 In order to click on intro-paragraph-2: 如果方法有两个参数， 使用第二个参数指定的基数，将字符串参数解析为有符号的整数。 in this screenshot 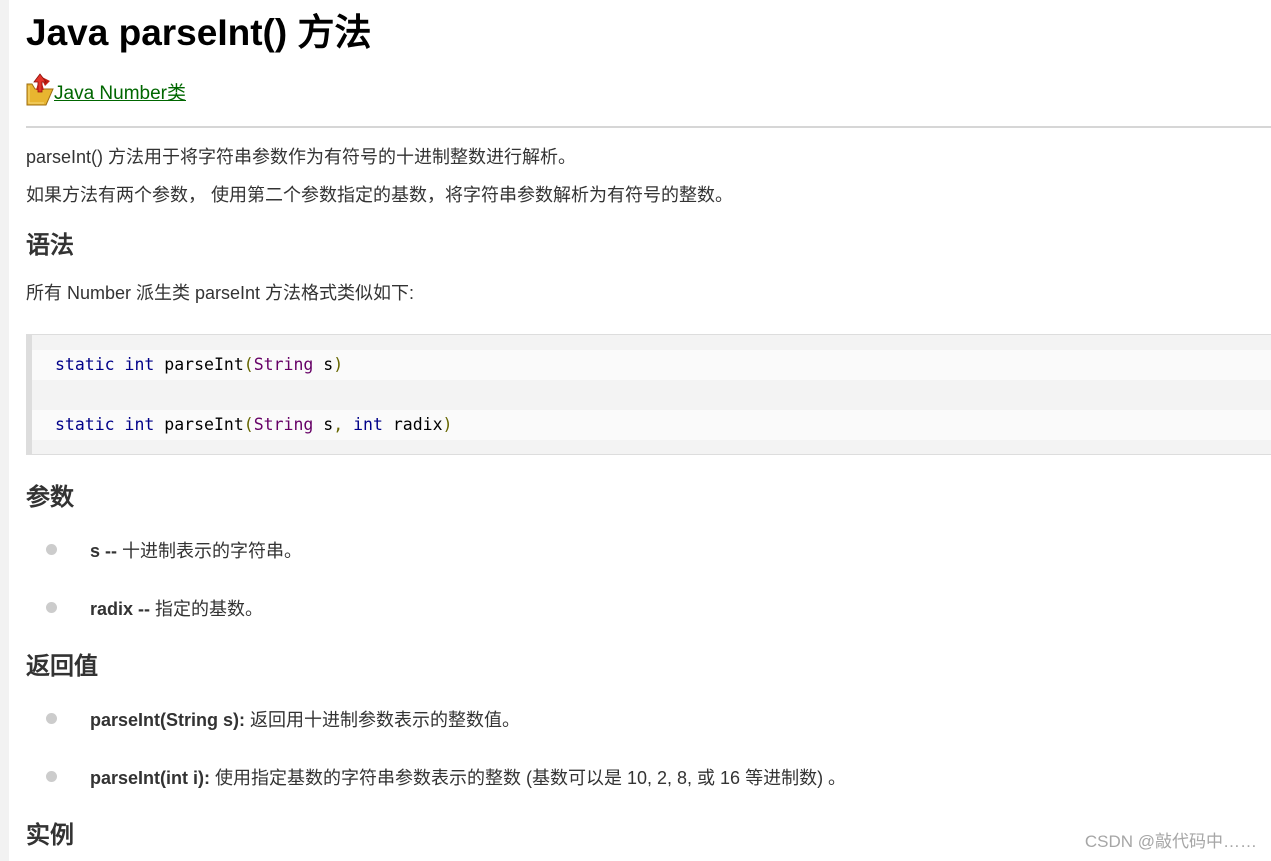, I will do `click(379, 195)`.